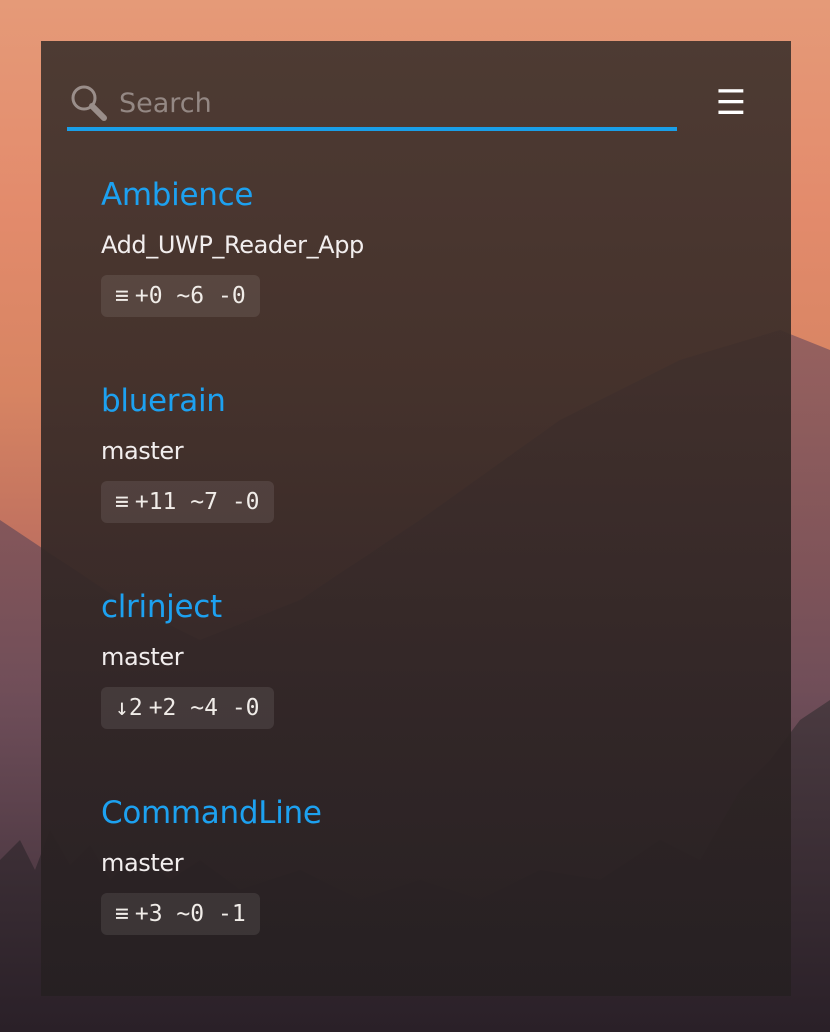  Describe the element at coordinates (421, 607) in the screenshot. I see `repo-name: clrinject` at that location.